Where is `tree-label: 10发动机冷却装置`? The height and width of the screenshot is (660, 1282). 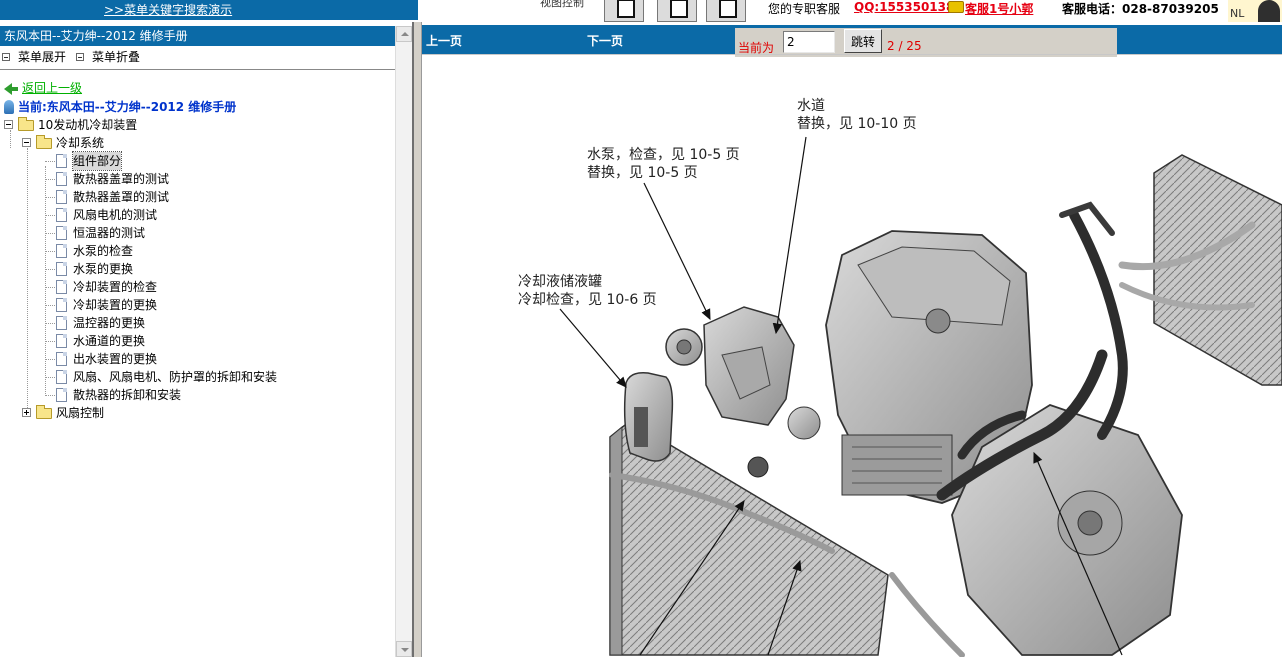 tree-label: 10发动机冷却装置 is located at coordinates (88, 125).